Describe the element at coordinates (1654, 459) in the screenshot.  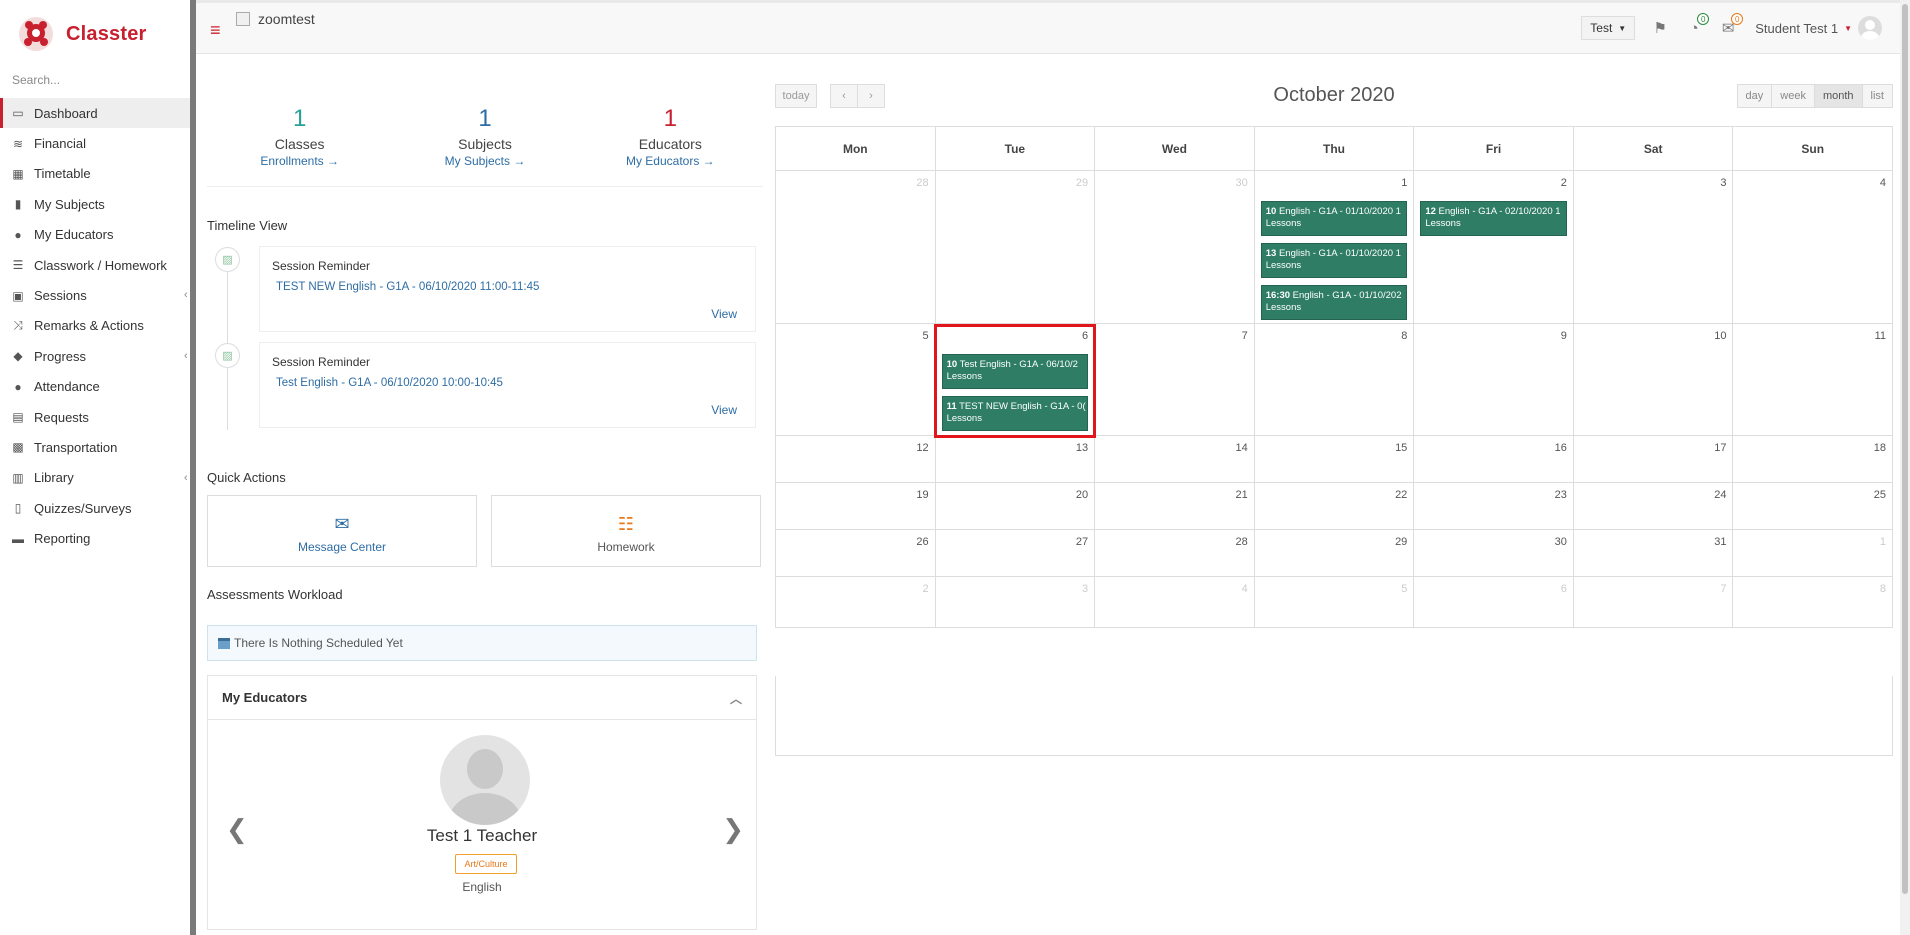
I see `calendar-day: 17` at that location.